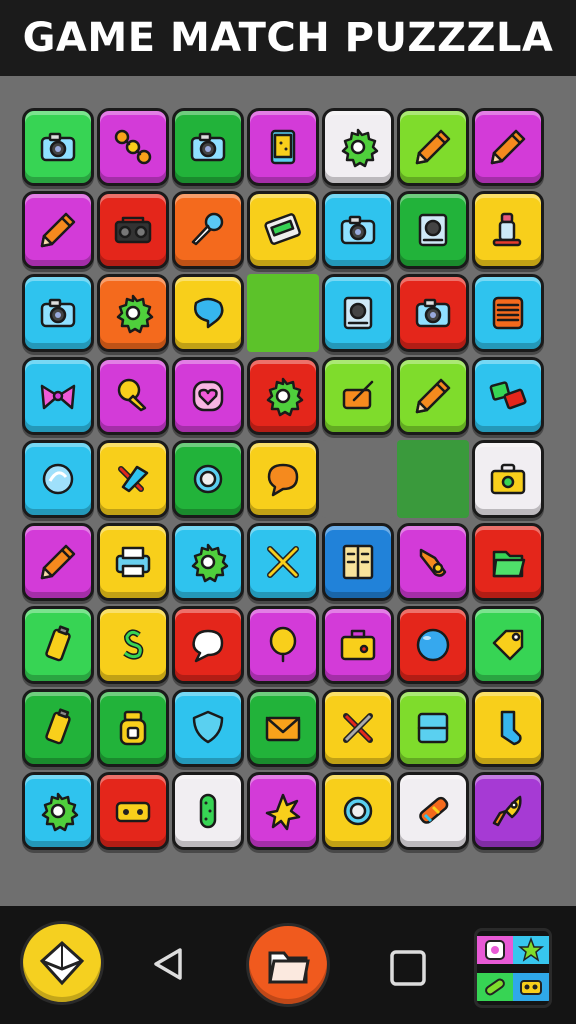 This screenshot has width=576, height=1024. I want to click on empty-slot, so click(358, 479).